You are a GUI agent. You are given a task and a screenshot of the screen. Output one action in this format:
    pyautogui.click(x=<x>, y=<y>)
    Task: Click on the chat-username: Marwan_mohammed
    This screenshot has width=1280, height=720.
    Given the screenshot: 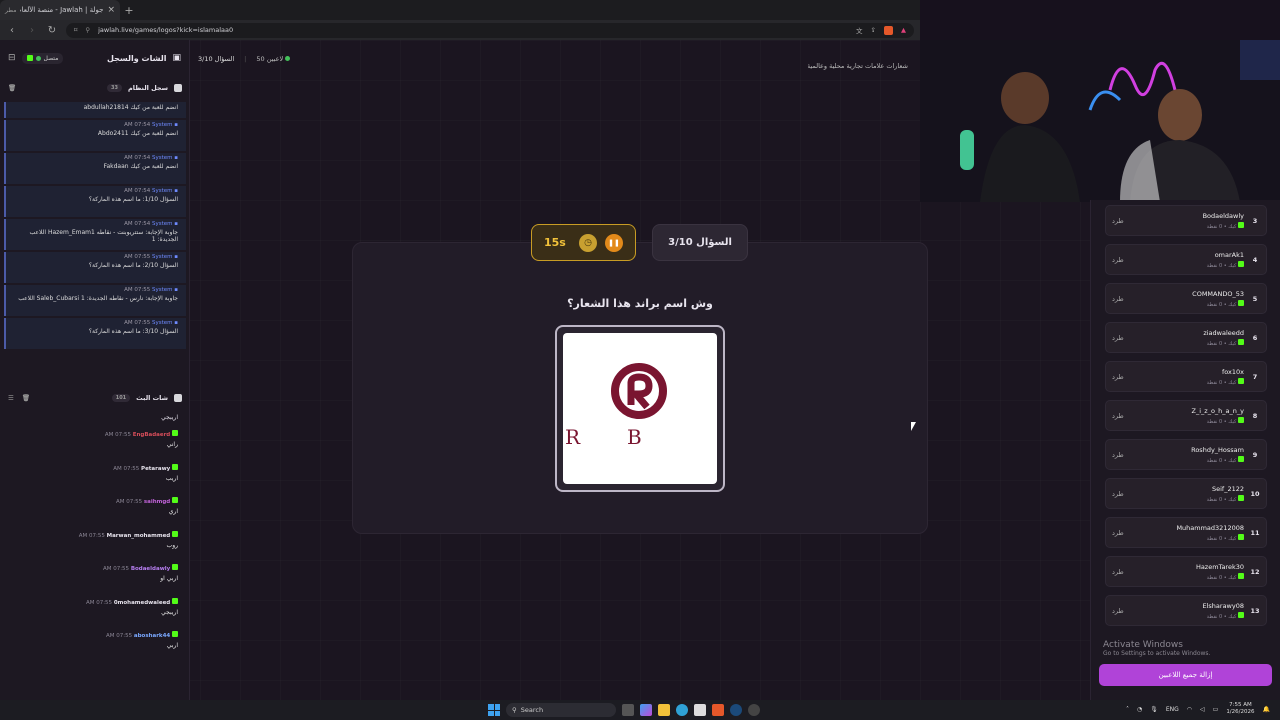 What is the action you would take?
    pyautogui.click(x=139, y=536)
    